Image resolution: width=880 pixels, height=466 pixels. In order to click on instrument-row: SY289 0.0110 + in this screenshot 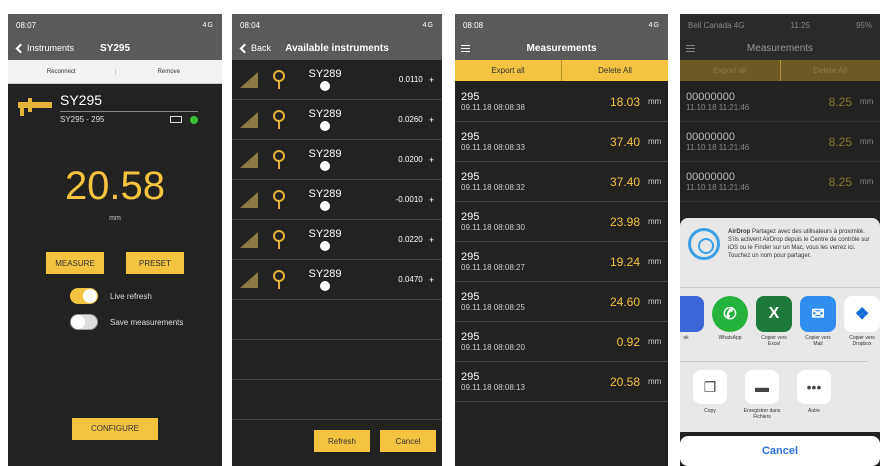, I will do `click(337, 80)`.